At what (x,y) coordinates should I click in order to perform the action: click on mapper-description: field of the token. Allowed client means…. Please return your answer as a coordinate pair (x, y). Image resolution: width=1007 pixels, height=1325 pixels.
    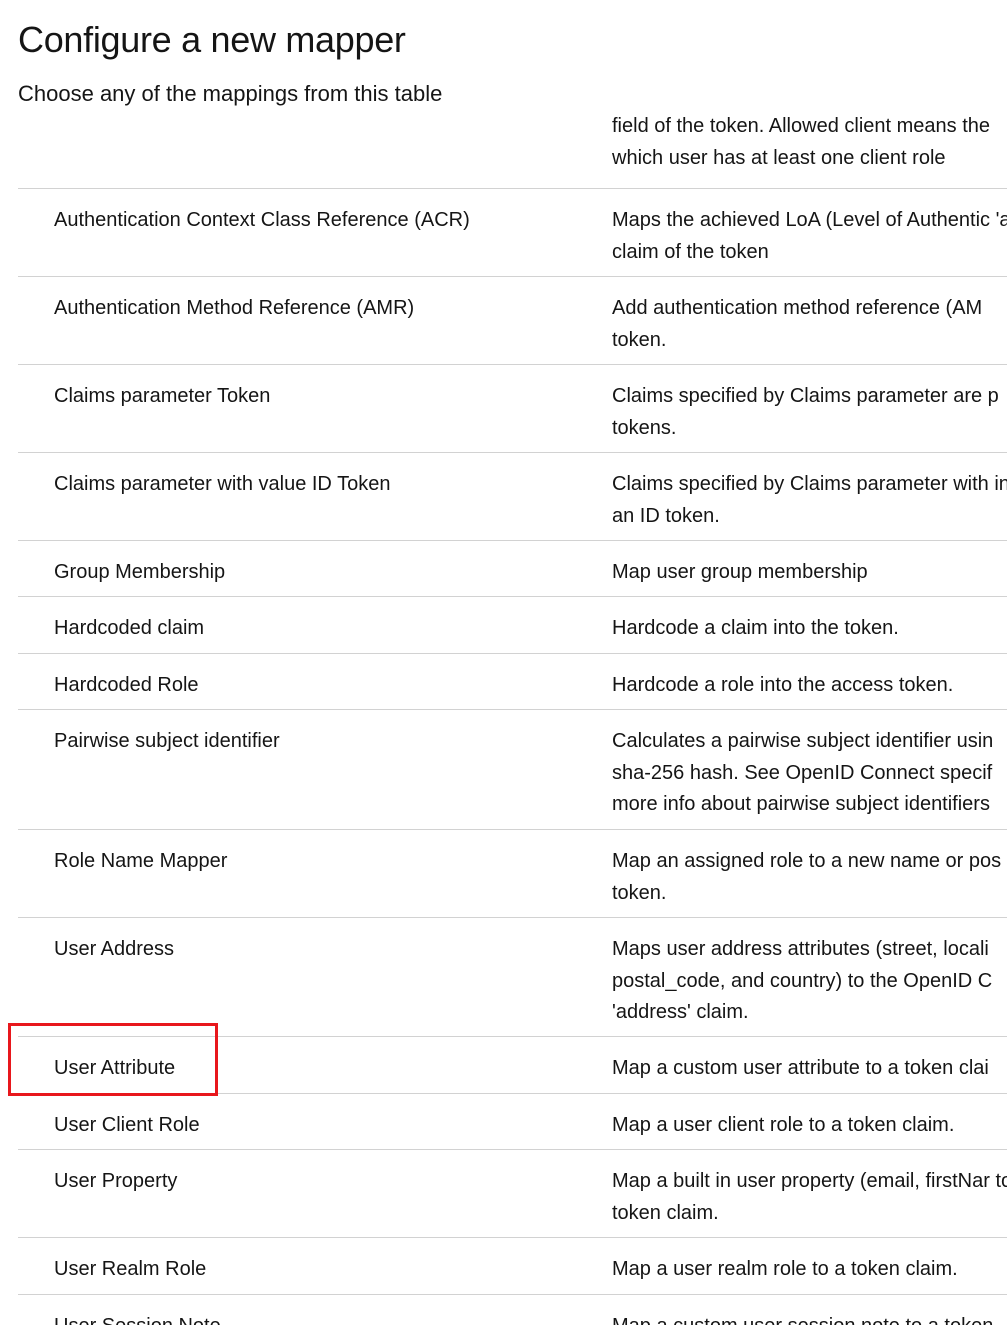
    Looking at the image, I should click on (801, 142).